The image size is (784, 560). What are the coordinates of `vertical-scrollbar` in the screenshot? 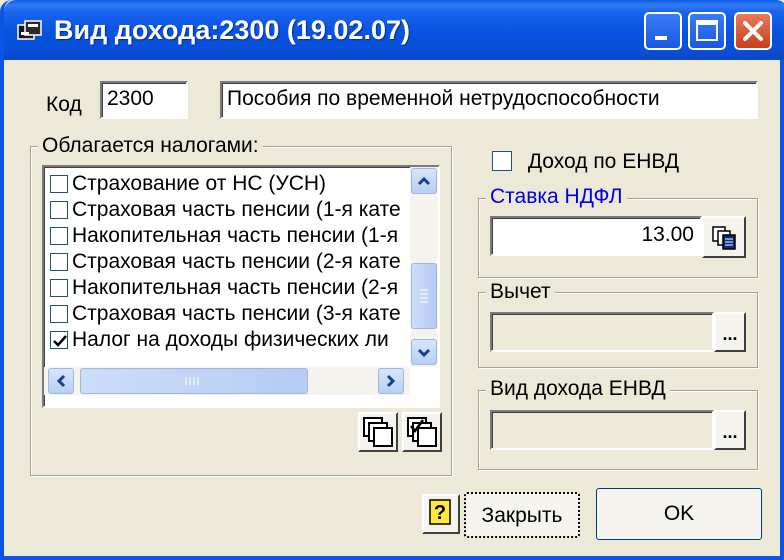 It's located at (424, 267).